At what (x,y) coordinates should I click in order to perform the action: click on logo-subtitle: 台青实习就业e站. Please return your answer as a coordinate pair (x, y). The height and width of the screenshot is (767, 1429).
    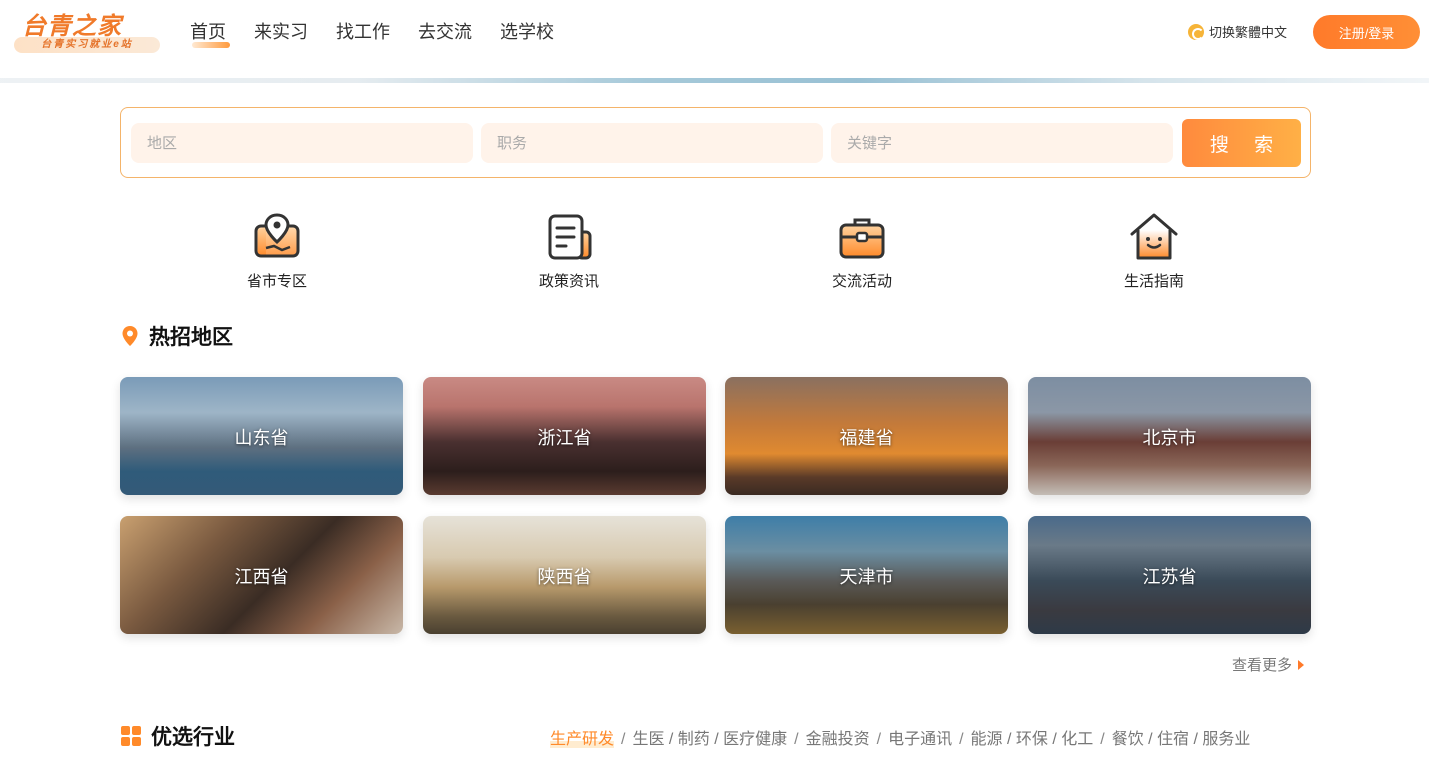
    Looking at the image, I should click on (87, 45).